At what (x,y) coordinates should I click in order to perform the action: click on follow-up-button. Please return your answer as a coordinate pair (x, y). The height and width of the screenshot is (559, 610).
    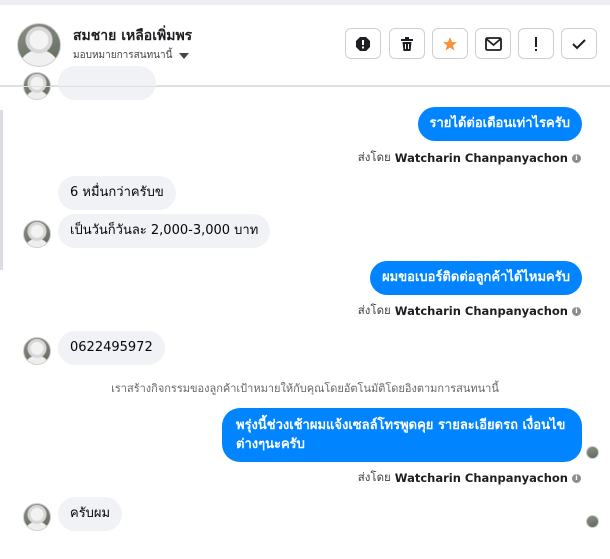
    Looking at the image, I should click on (536, 43).